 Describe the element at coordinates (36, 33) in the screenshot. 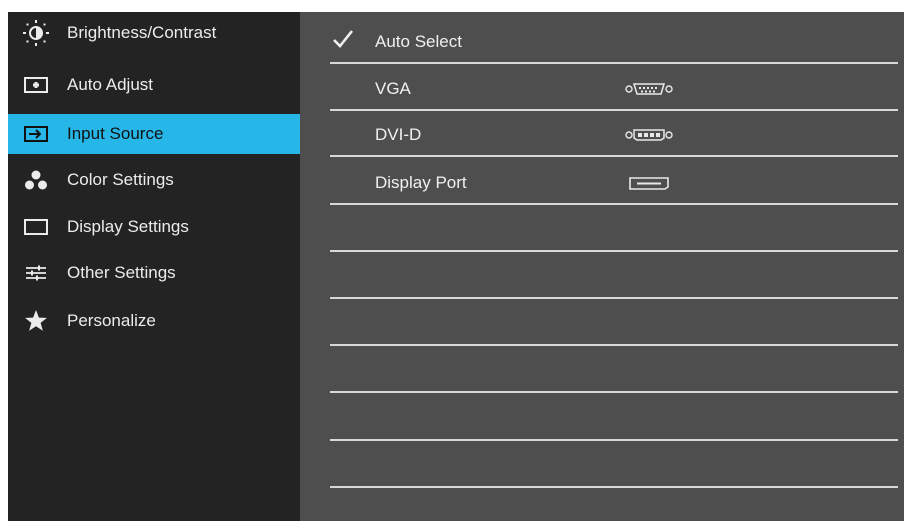

I see `sun-icon` at that location.